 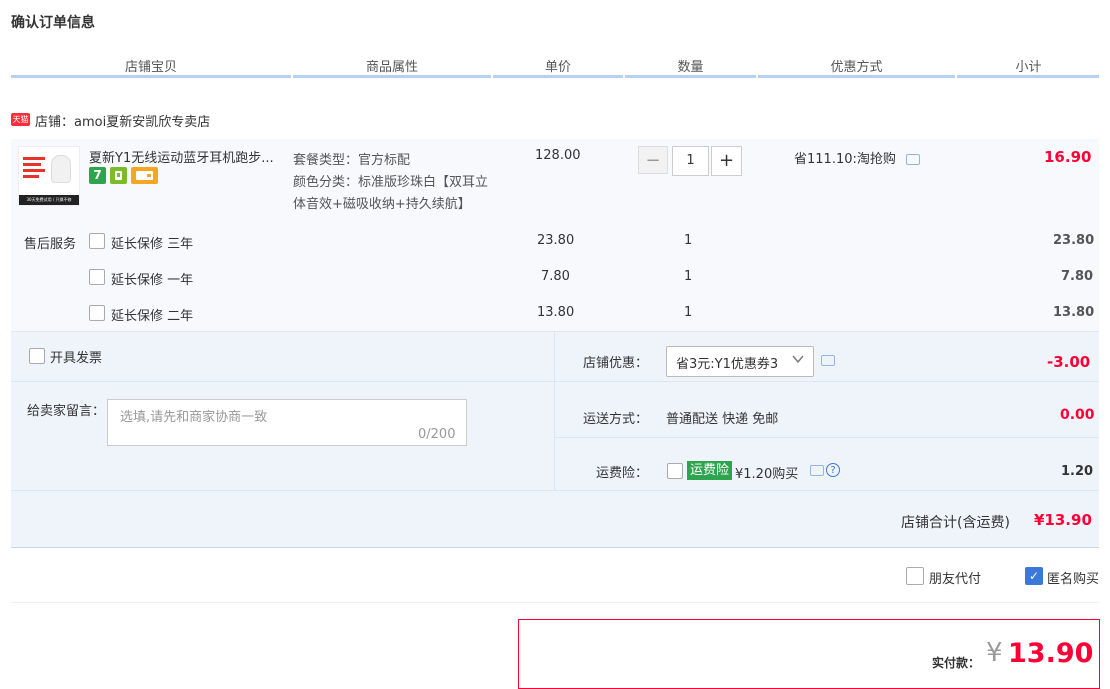 I want to click on service-subtotal-2yr: 13.80, so click(x=1074, y=312).